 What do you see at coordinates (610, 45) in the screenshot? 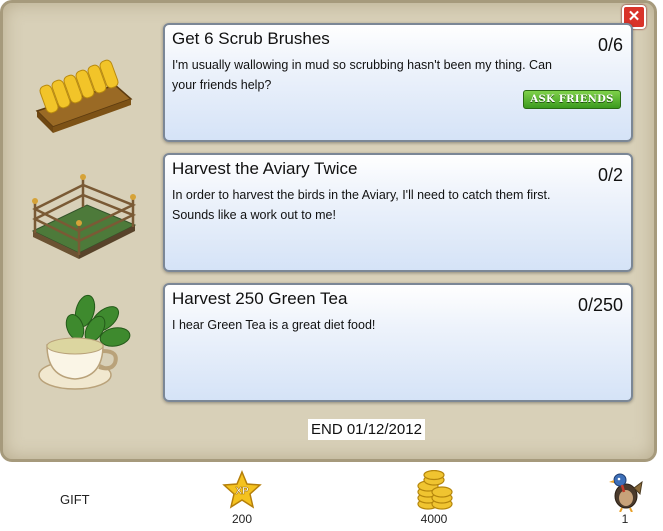
I see `quest-progress: 0/6` at bounding box center [610, 45].